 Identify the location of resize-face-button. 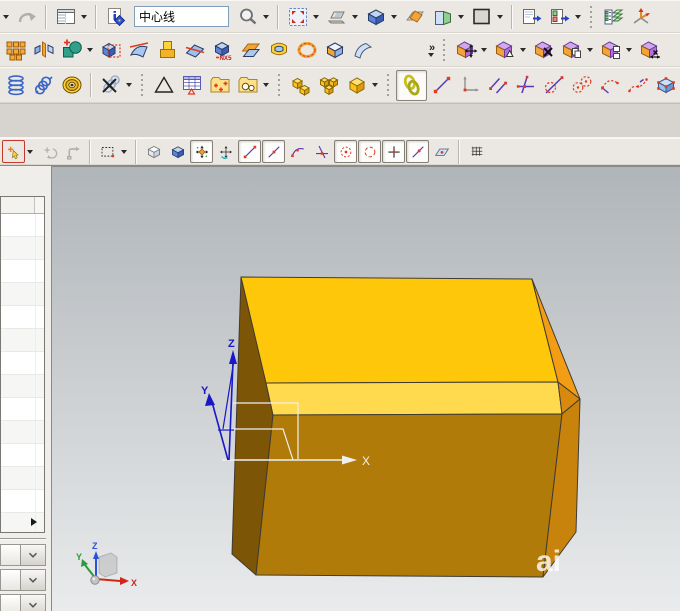
(649, 50).